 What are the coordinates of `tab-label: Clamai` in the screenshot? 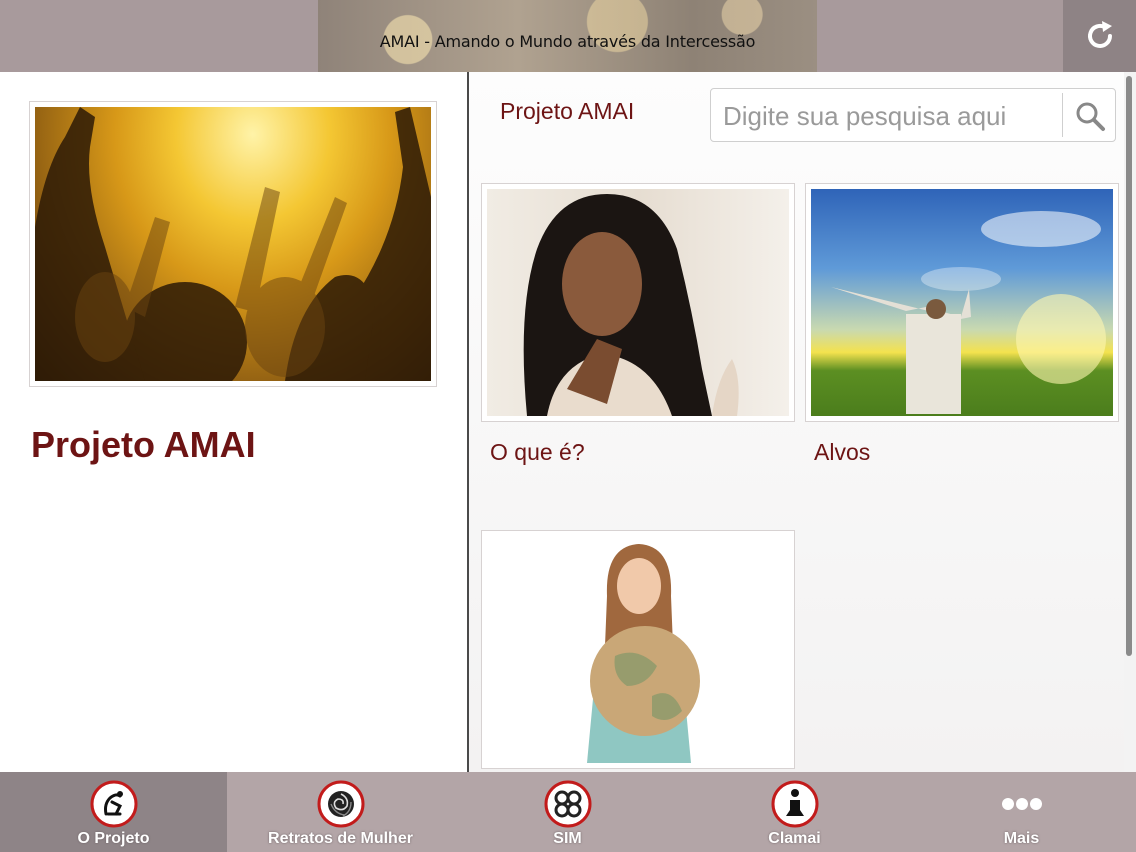 It's located at (794, 838).